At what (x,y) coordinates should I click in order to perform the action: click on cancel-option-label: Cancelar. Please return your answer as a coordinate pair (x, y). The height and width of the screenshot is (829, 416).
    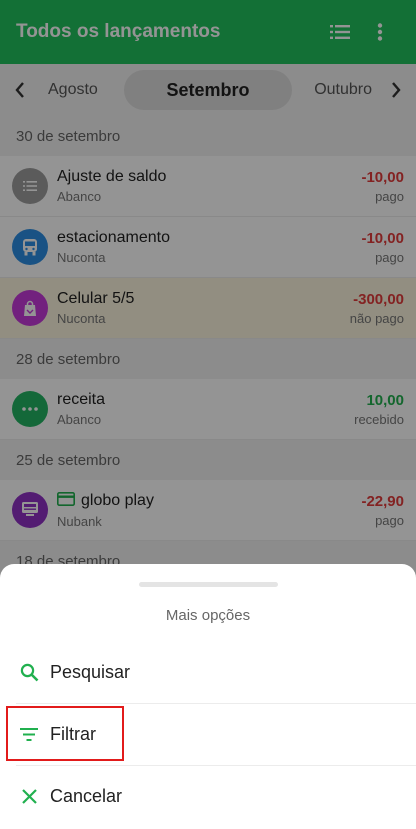
    Looking at the image, I should click on (86, 796).